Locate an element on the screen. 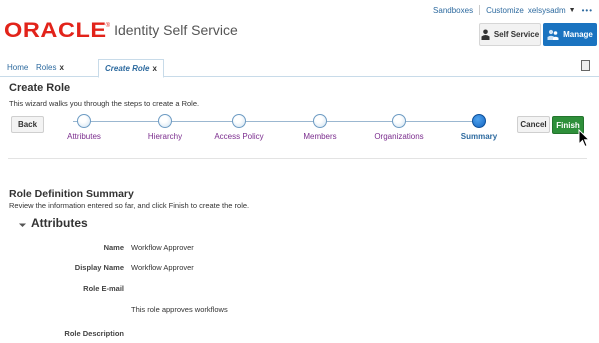  sandboxes-link: Sandboxes is located at coordinates (453, 10).